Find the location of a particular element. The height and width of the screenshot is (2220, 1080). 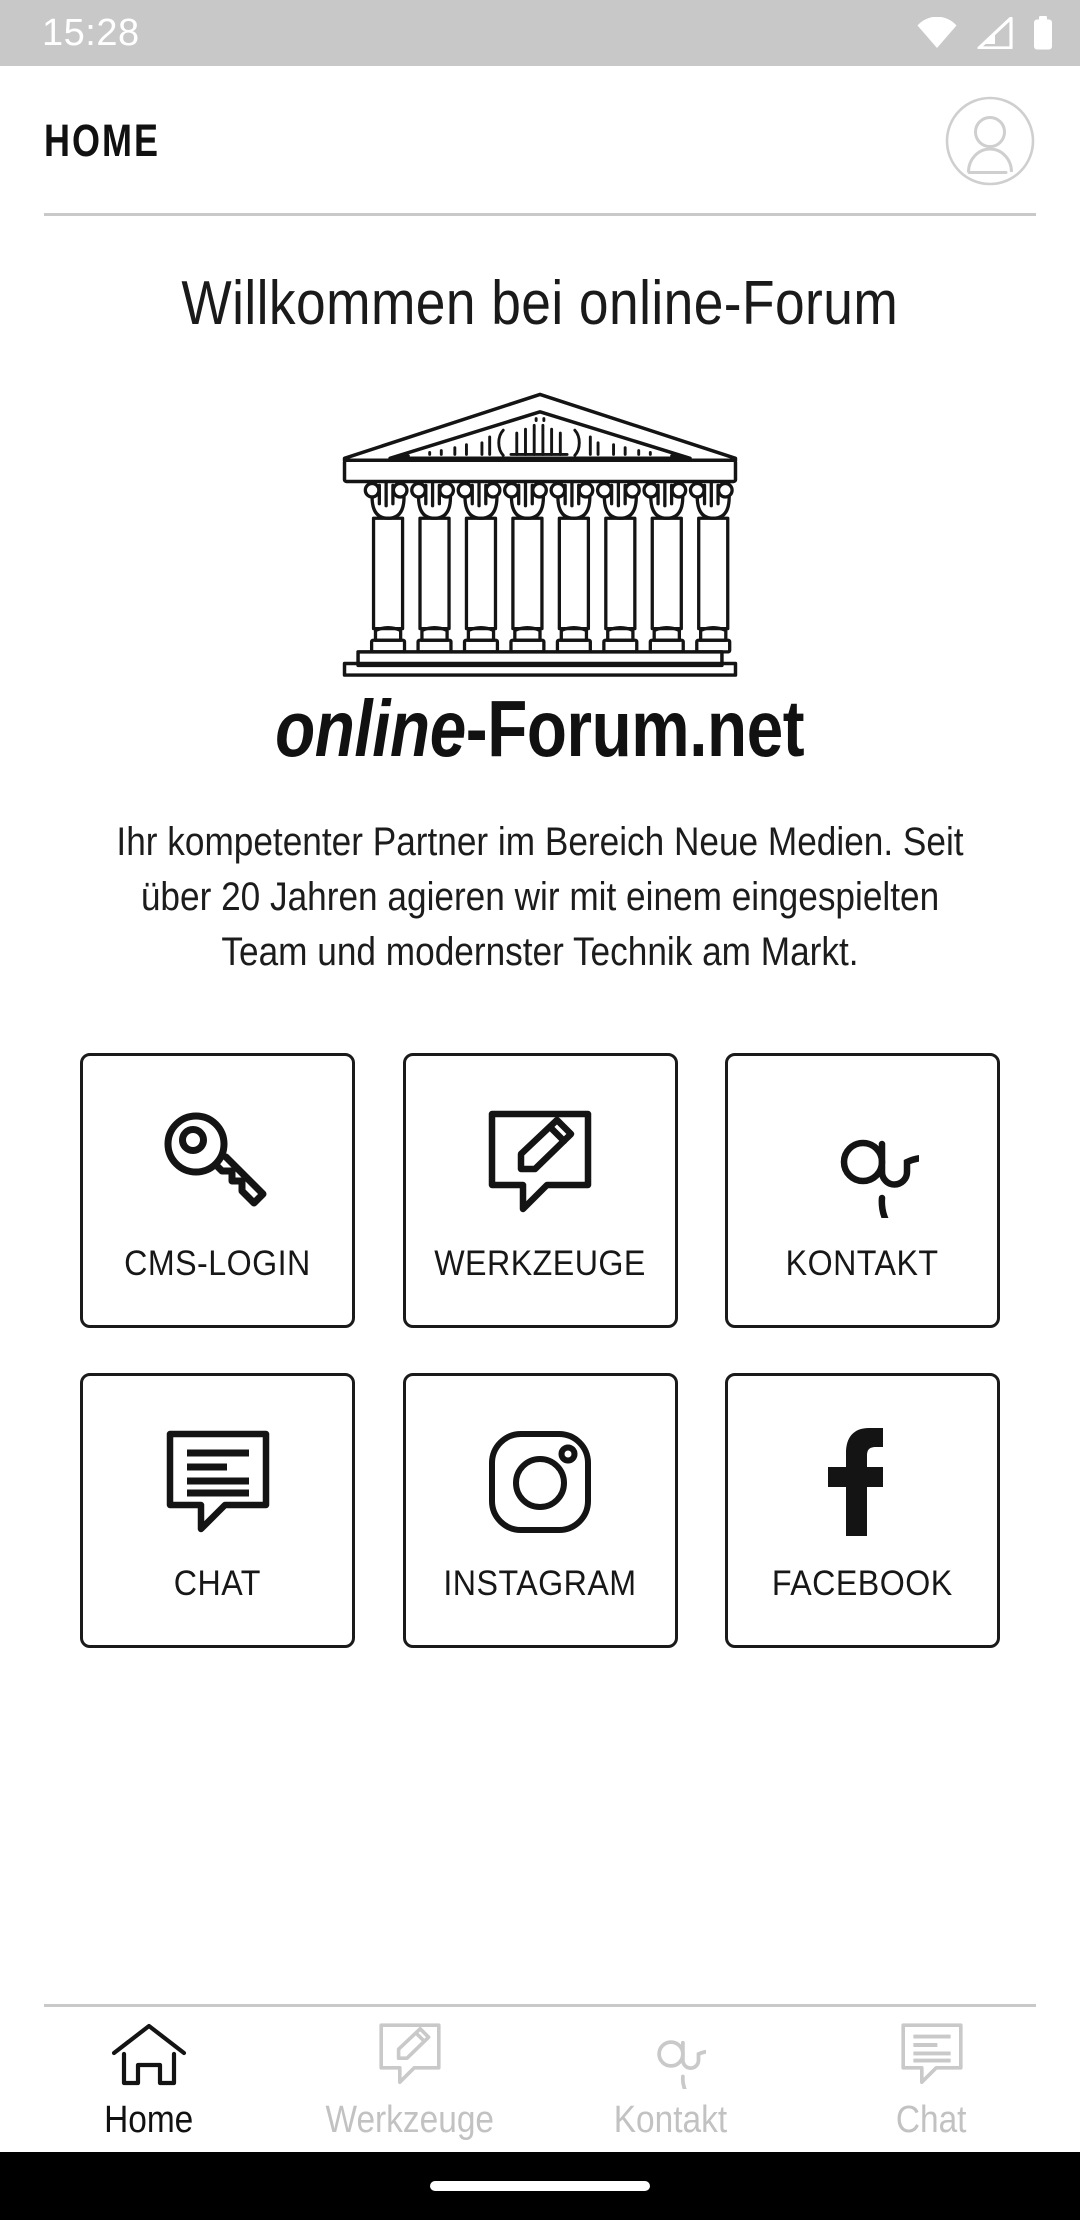

nav-item-werkzeuge: Werkzeuge is located at coordinates (409, 2078).